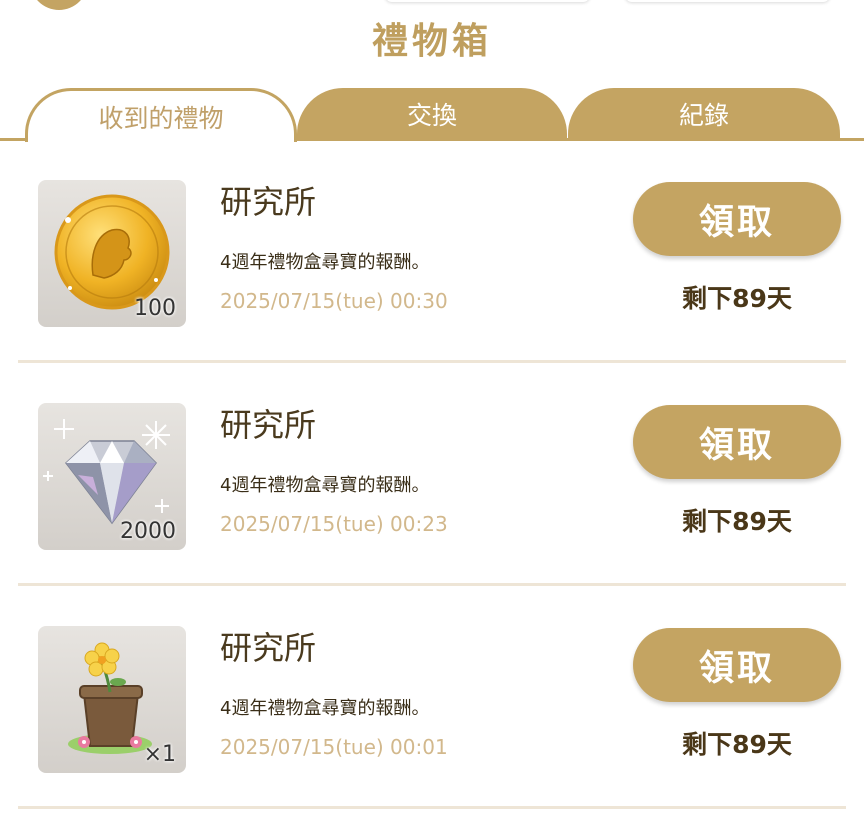 This screenshot has height=819, width=864. What do you see at coordinates (112, 476) in the screenshot?
I see `gift-thumbnail: 2000` at bounding box center [112, 476].